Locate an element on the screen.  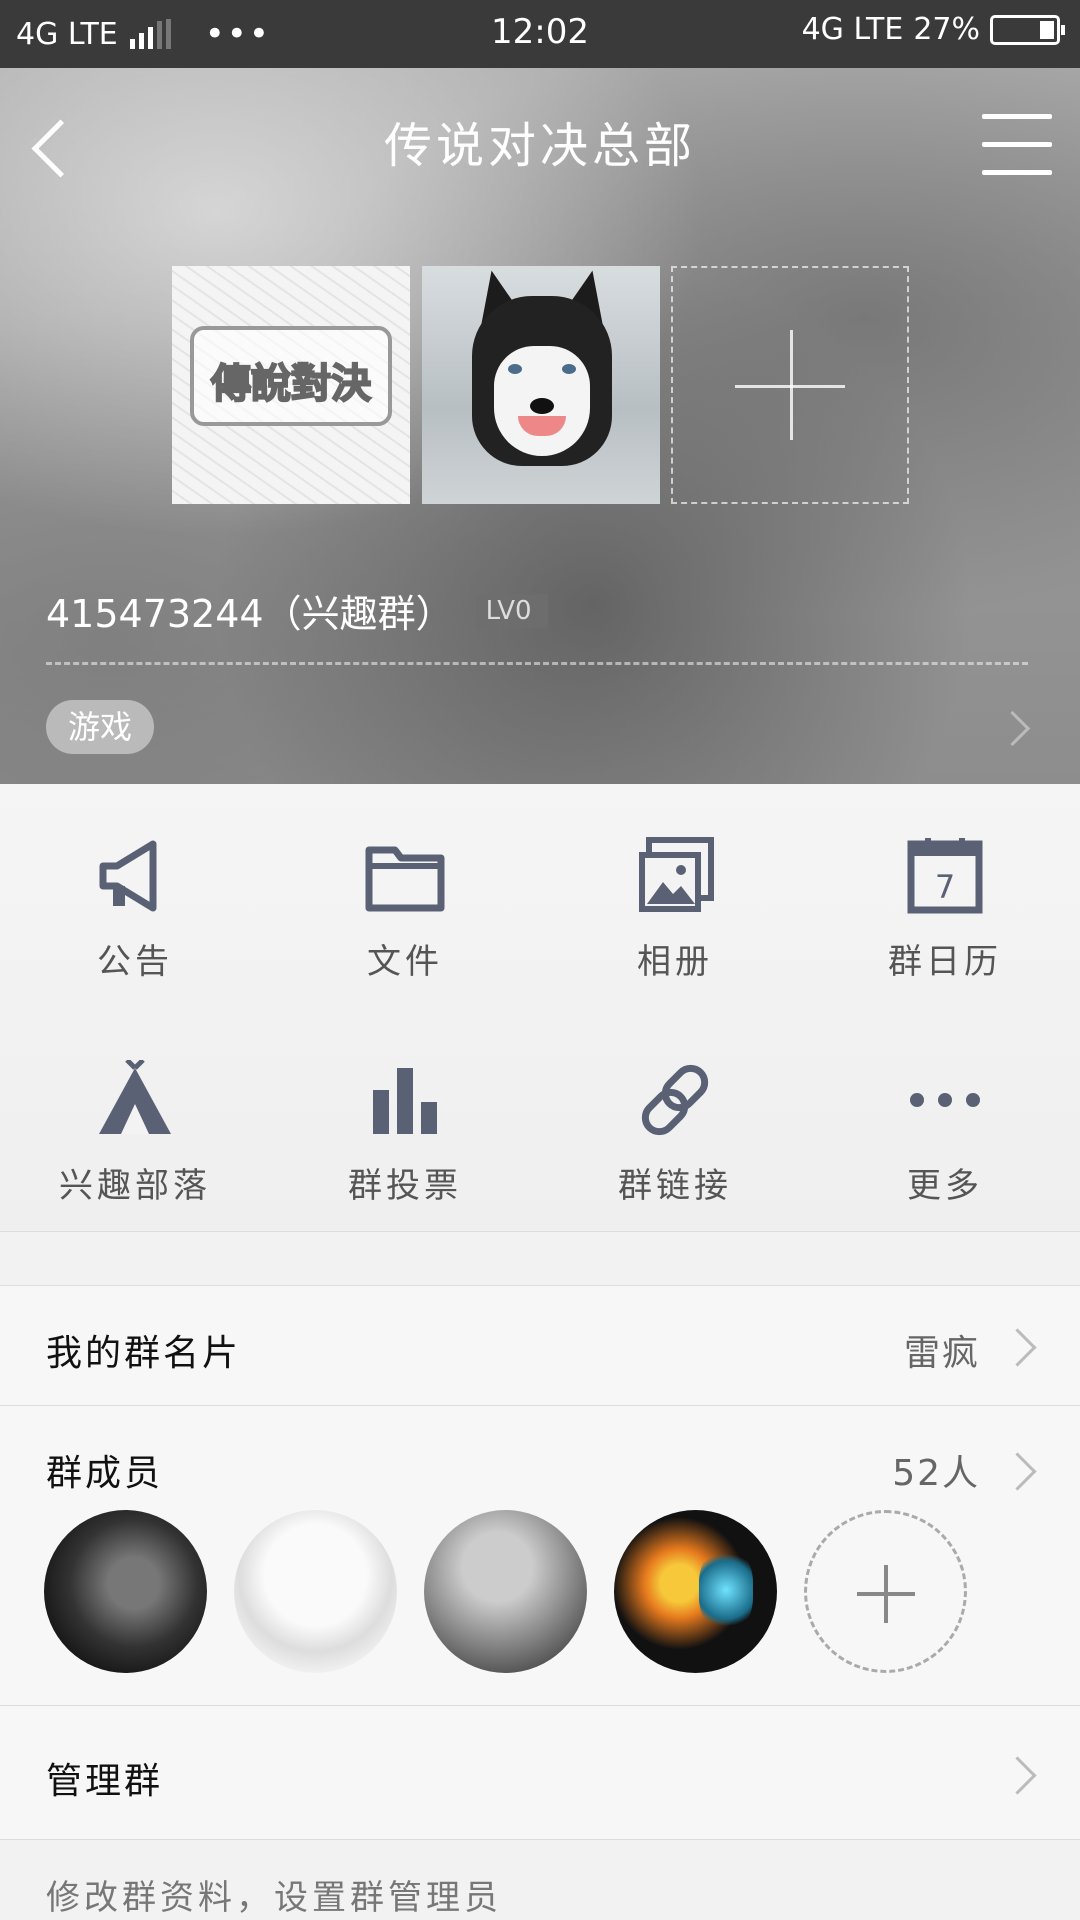
folder-icon is located at coordinates (405, 879).